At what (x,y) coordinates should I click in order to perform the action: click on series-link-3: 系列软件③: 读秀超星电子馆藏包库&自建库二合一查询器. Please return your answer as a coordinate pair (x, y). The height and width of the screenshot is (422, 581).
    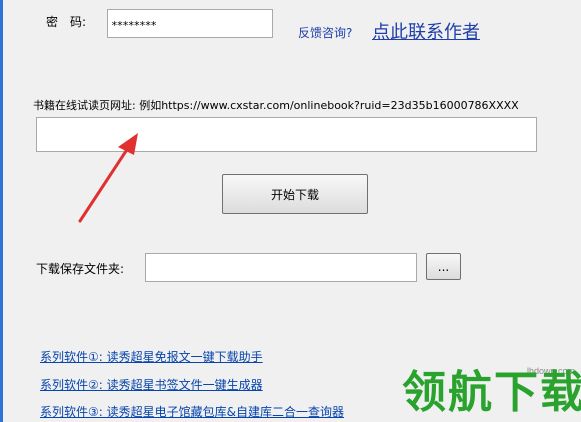
    Looking at the image, I should click on (192, 411).